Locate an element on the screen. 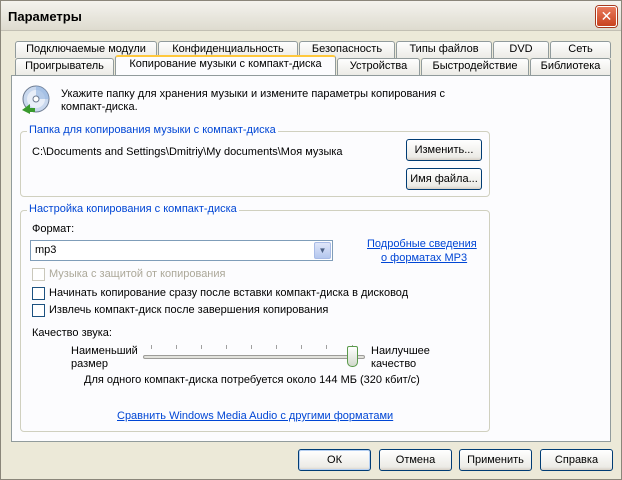 Image resolution: width=622 pixels, height=480 pixels. button-label: ОК is located at coordinates (334, 460).